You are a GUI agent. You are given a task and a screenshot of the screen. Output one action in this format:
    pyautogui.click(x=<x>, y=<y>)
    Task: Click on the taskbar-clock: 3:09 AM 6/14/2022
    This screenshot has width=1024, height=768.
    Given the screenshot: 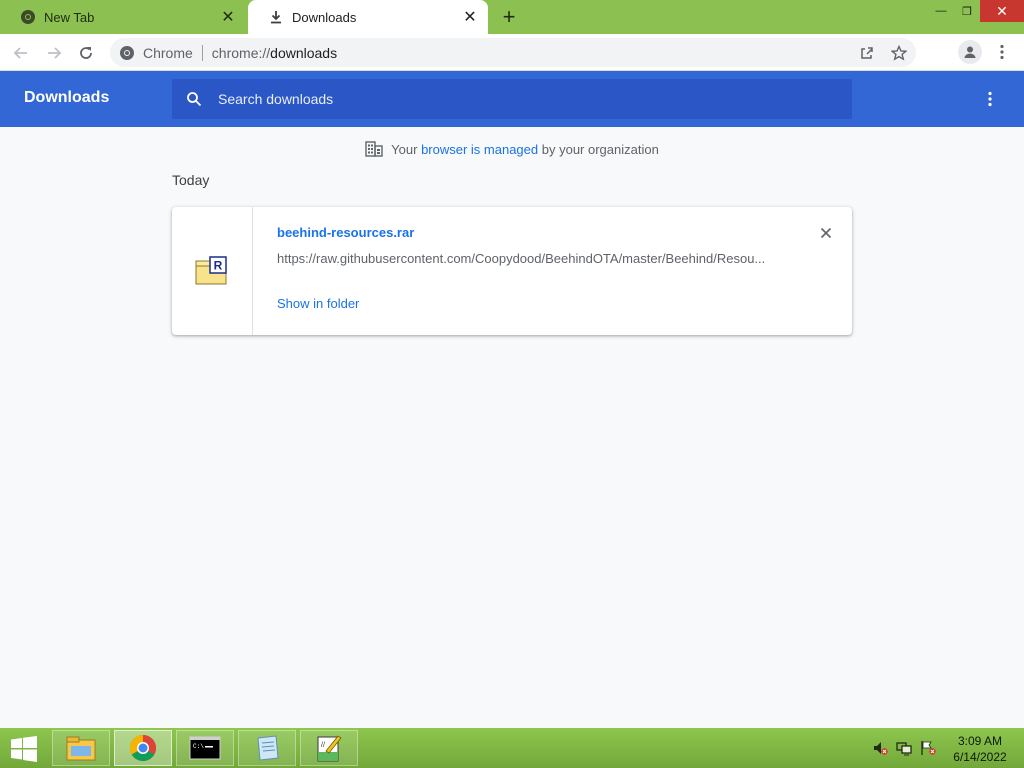 What is the action you would take?
    pyautogui.click(x=980, y=749)
    